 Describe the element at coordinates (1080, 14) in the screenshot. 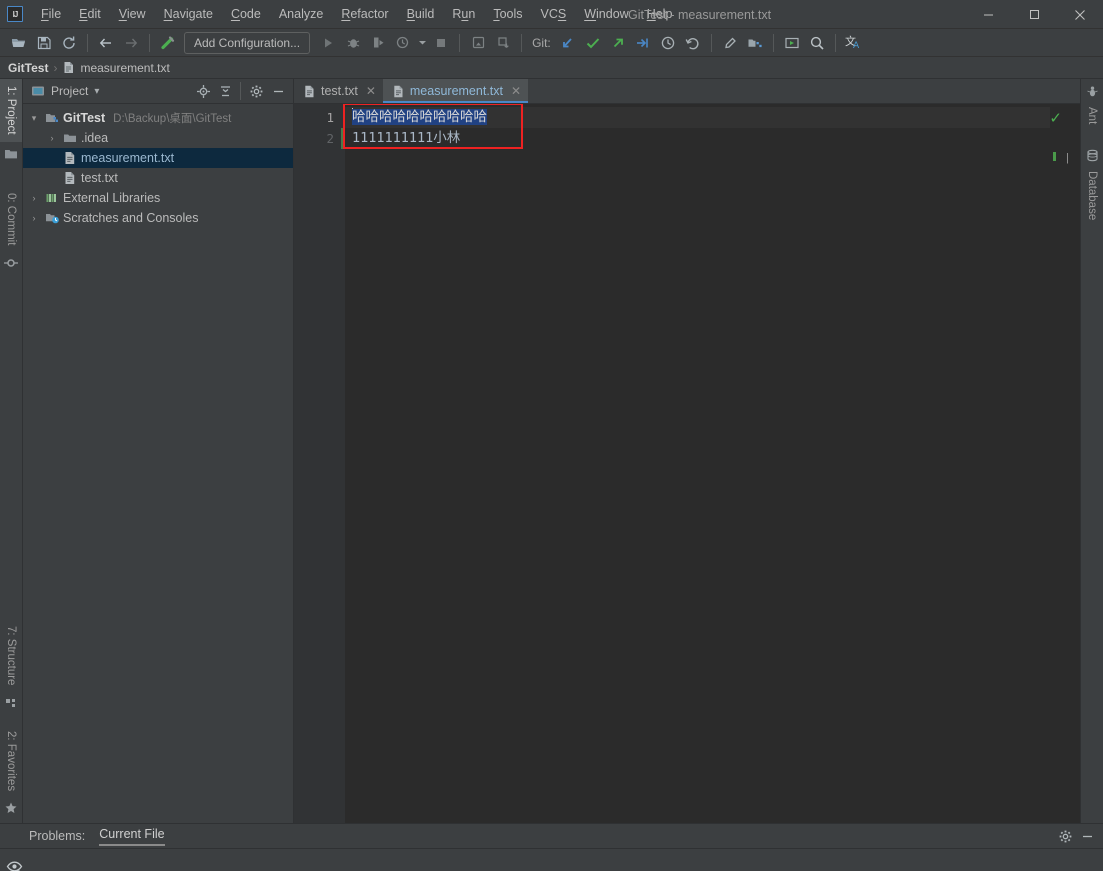

I see `close-button` at that location.